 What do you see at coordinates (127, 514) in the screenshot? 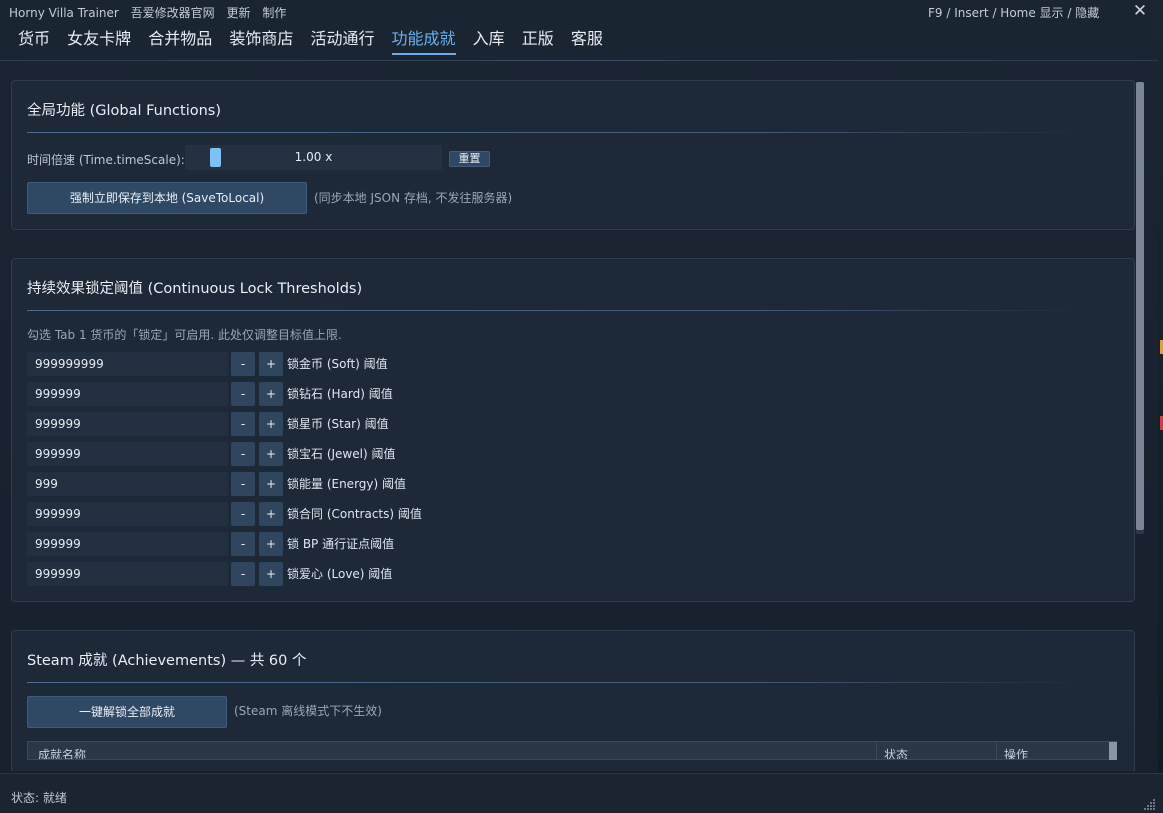
I see `threshold-input-contracts: 999999` at bounding box center [127, 514].